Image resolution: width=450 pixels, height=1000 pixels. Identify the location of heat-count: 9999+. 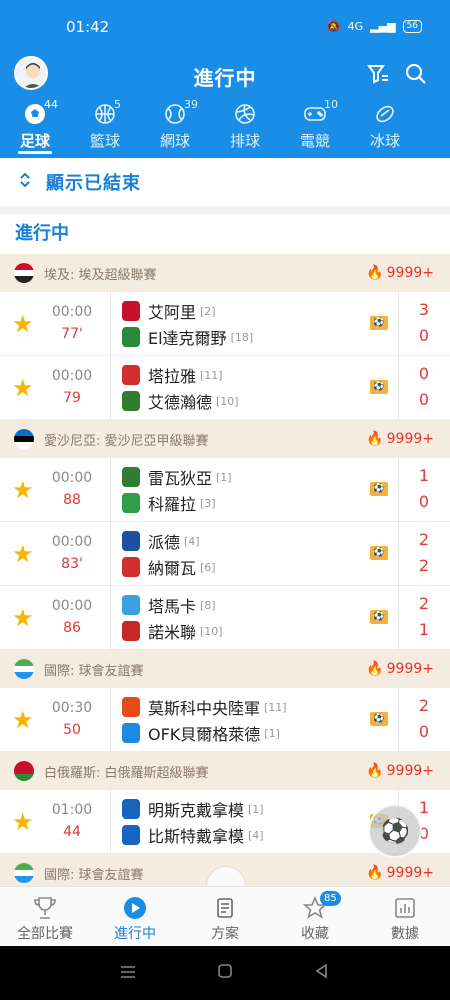
(410, 439).